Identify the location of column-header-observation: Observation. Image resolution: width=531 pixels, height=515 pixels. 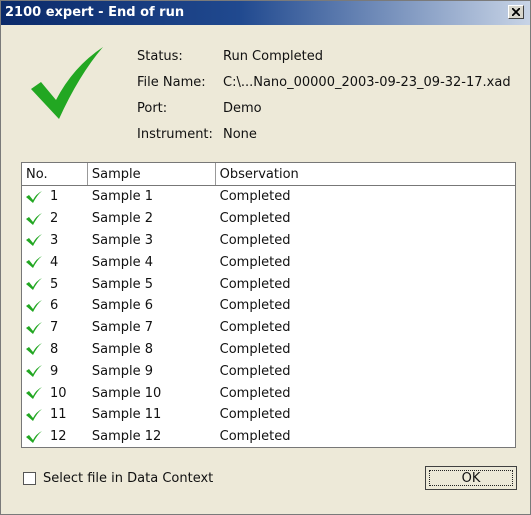
(365, 174).